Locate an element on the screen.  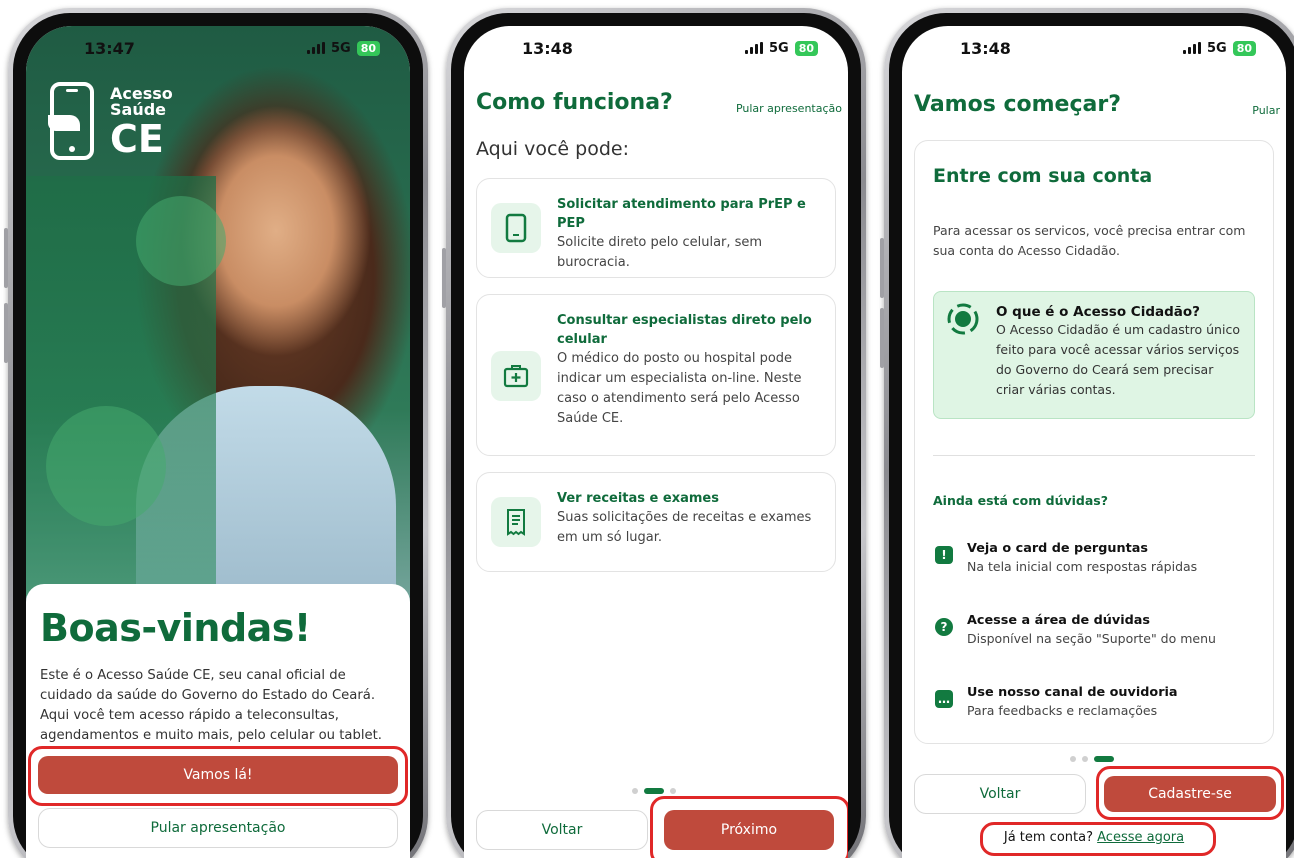
app-logo: Acesso Saúde CE is located at coordinates (109, 122).